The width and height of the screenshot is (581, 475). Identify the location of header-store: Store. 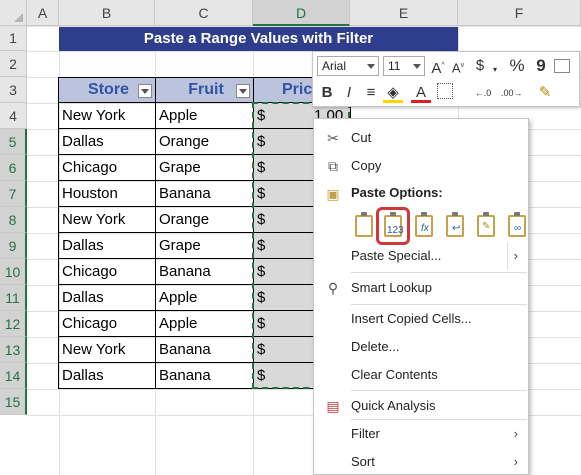
(107, 90).